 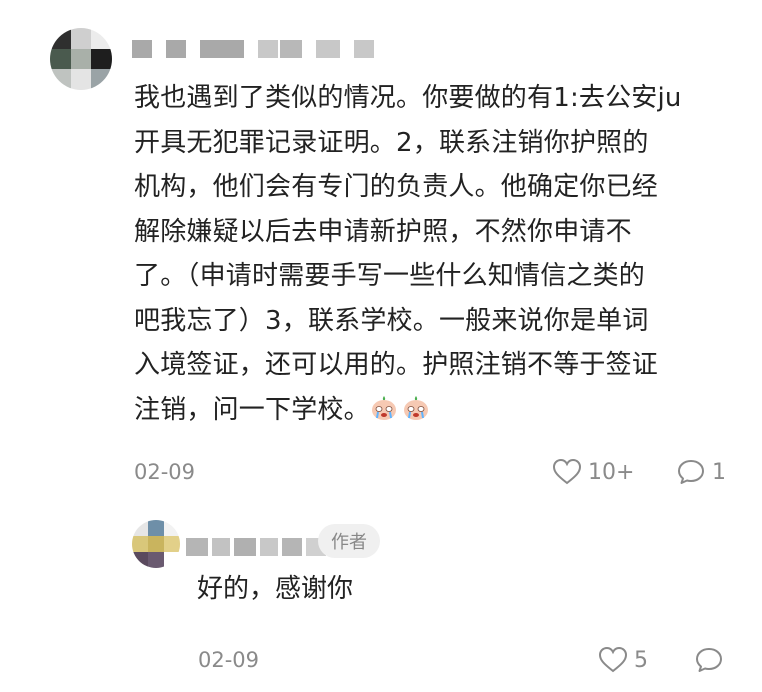 What do you see at coordinates (396, 187) in the screenshot?
I see `comment-line: 机构，他们会有专门的负责人。他确定你已经` at bounding box center [396, 187].